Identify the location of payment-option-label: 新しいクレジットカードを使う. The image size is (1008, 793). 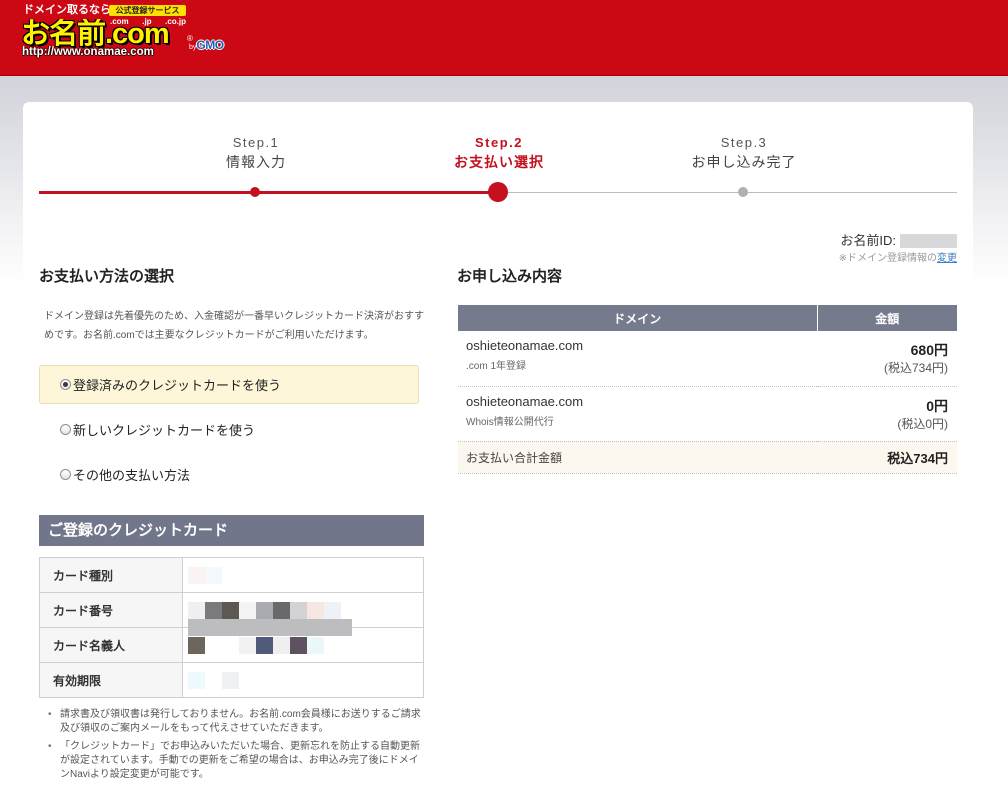
(164, 430).